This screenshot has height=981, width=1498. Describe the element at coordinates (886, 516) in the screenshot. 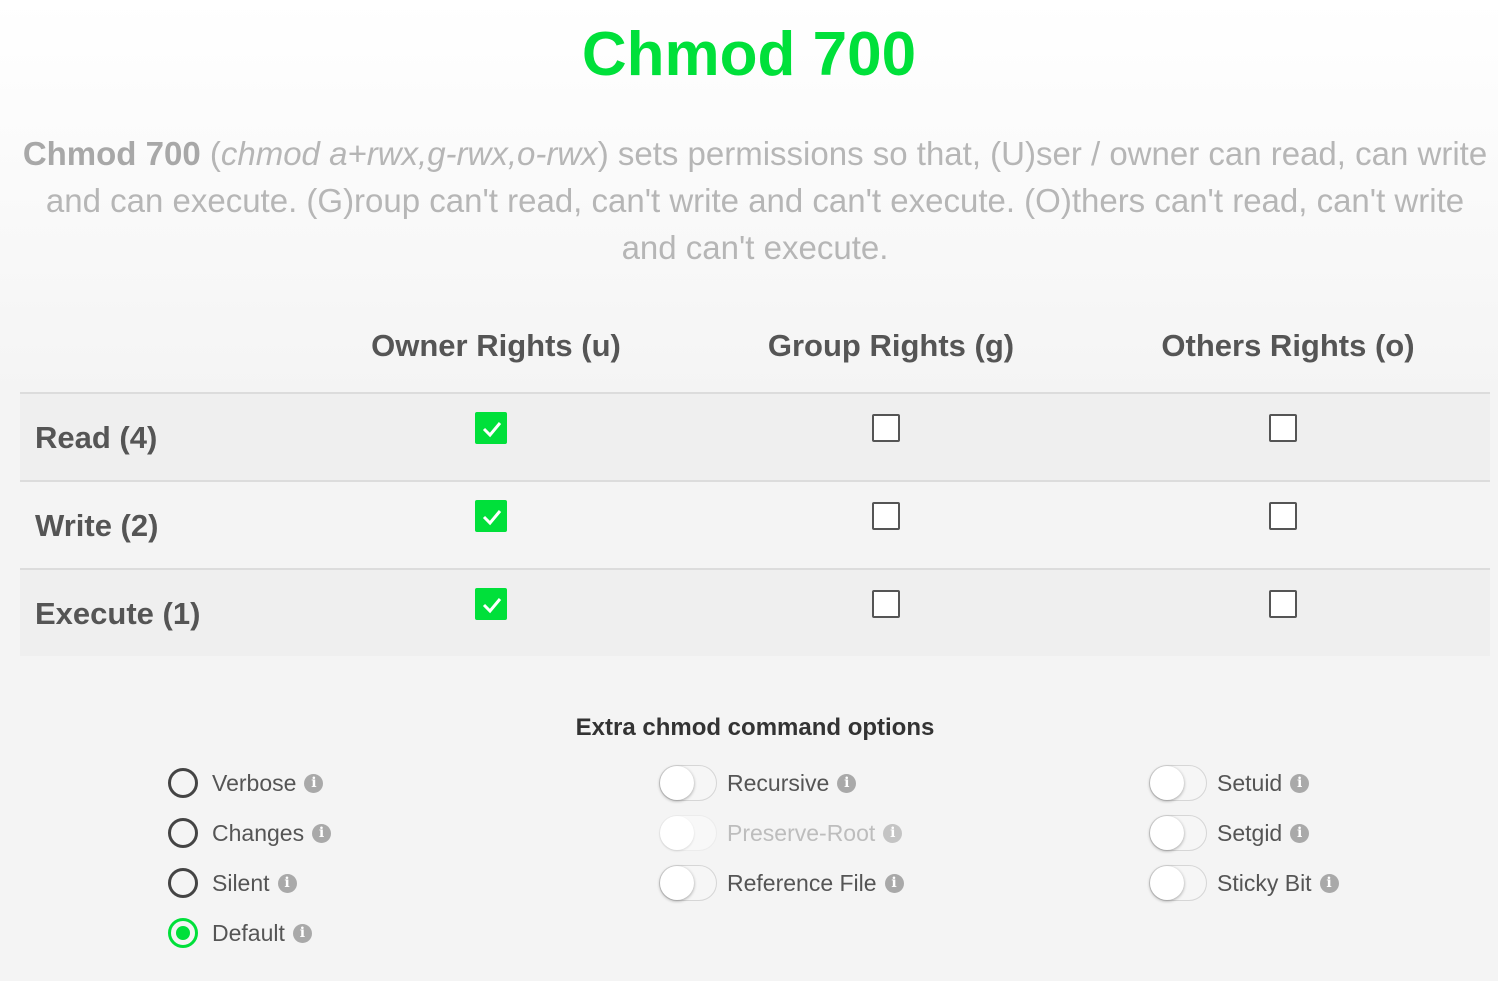

I see `checkbox-write-group` at that location.